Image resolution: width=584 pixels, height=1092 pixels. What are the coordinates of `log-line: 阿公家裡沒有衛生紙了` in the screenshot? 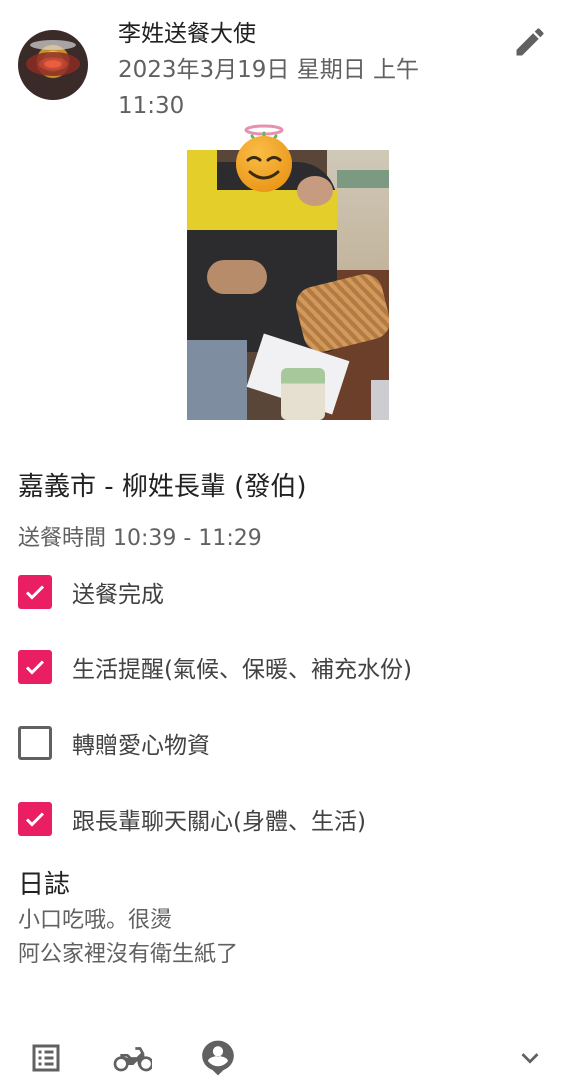 It's located at (128, 954).